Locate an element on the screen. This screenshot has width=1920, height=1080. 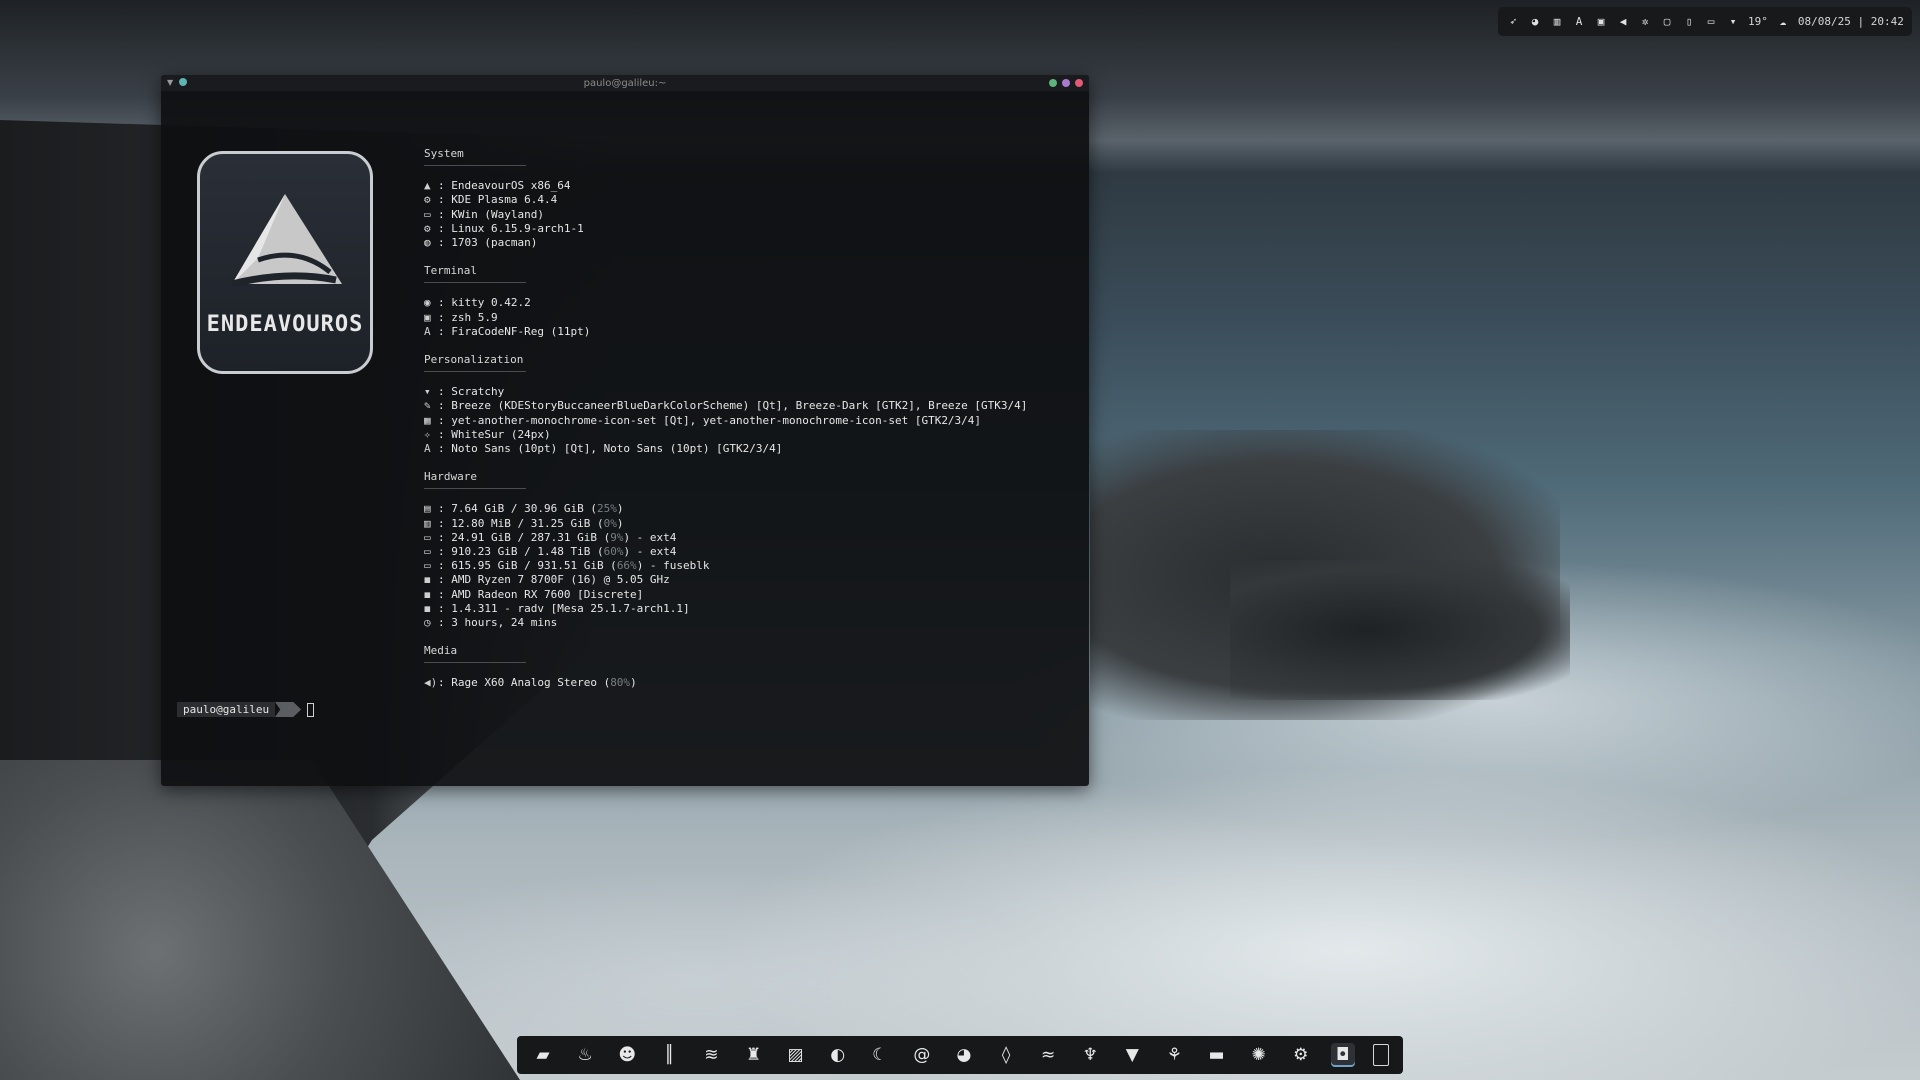
shield-icon: ▼ is located at coordinates (1132, 1055).